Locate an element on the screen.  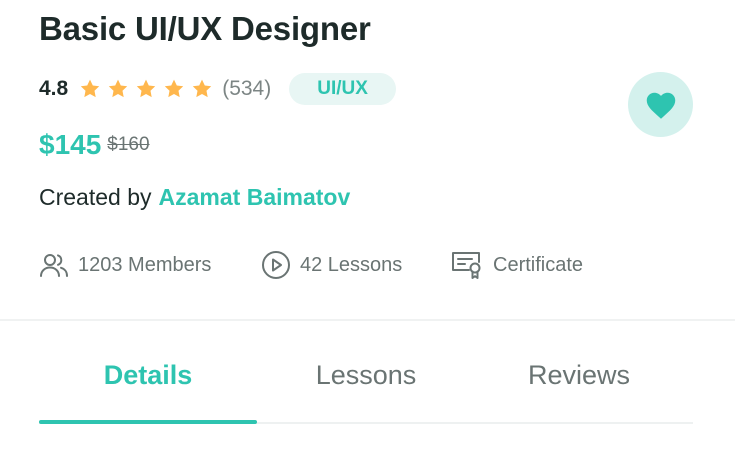
tab-details: Details is located at coordinates (148, 390).